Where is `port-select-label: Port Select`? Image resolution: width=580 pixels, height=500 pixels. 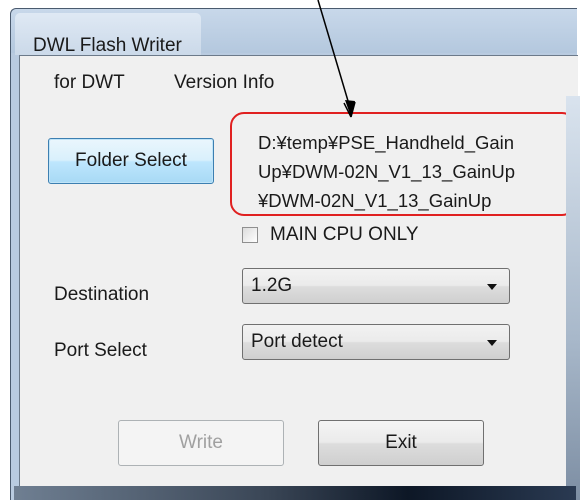 port-select-label: Port Select is located at coordinates (100, 350).